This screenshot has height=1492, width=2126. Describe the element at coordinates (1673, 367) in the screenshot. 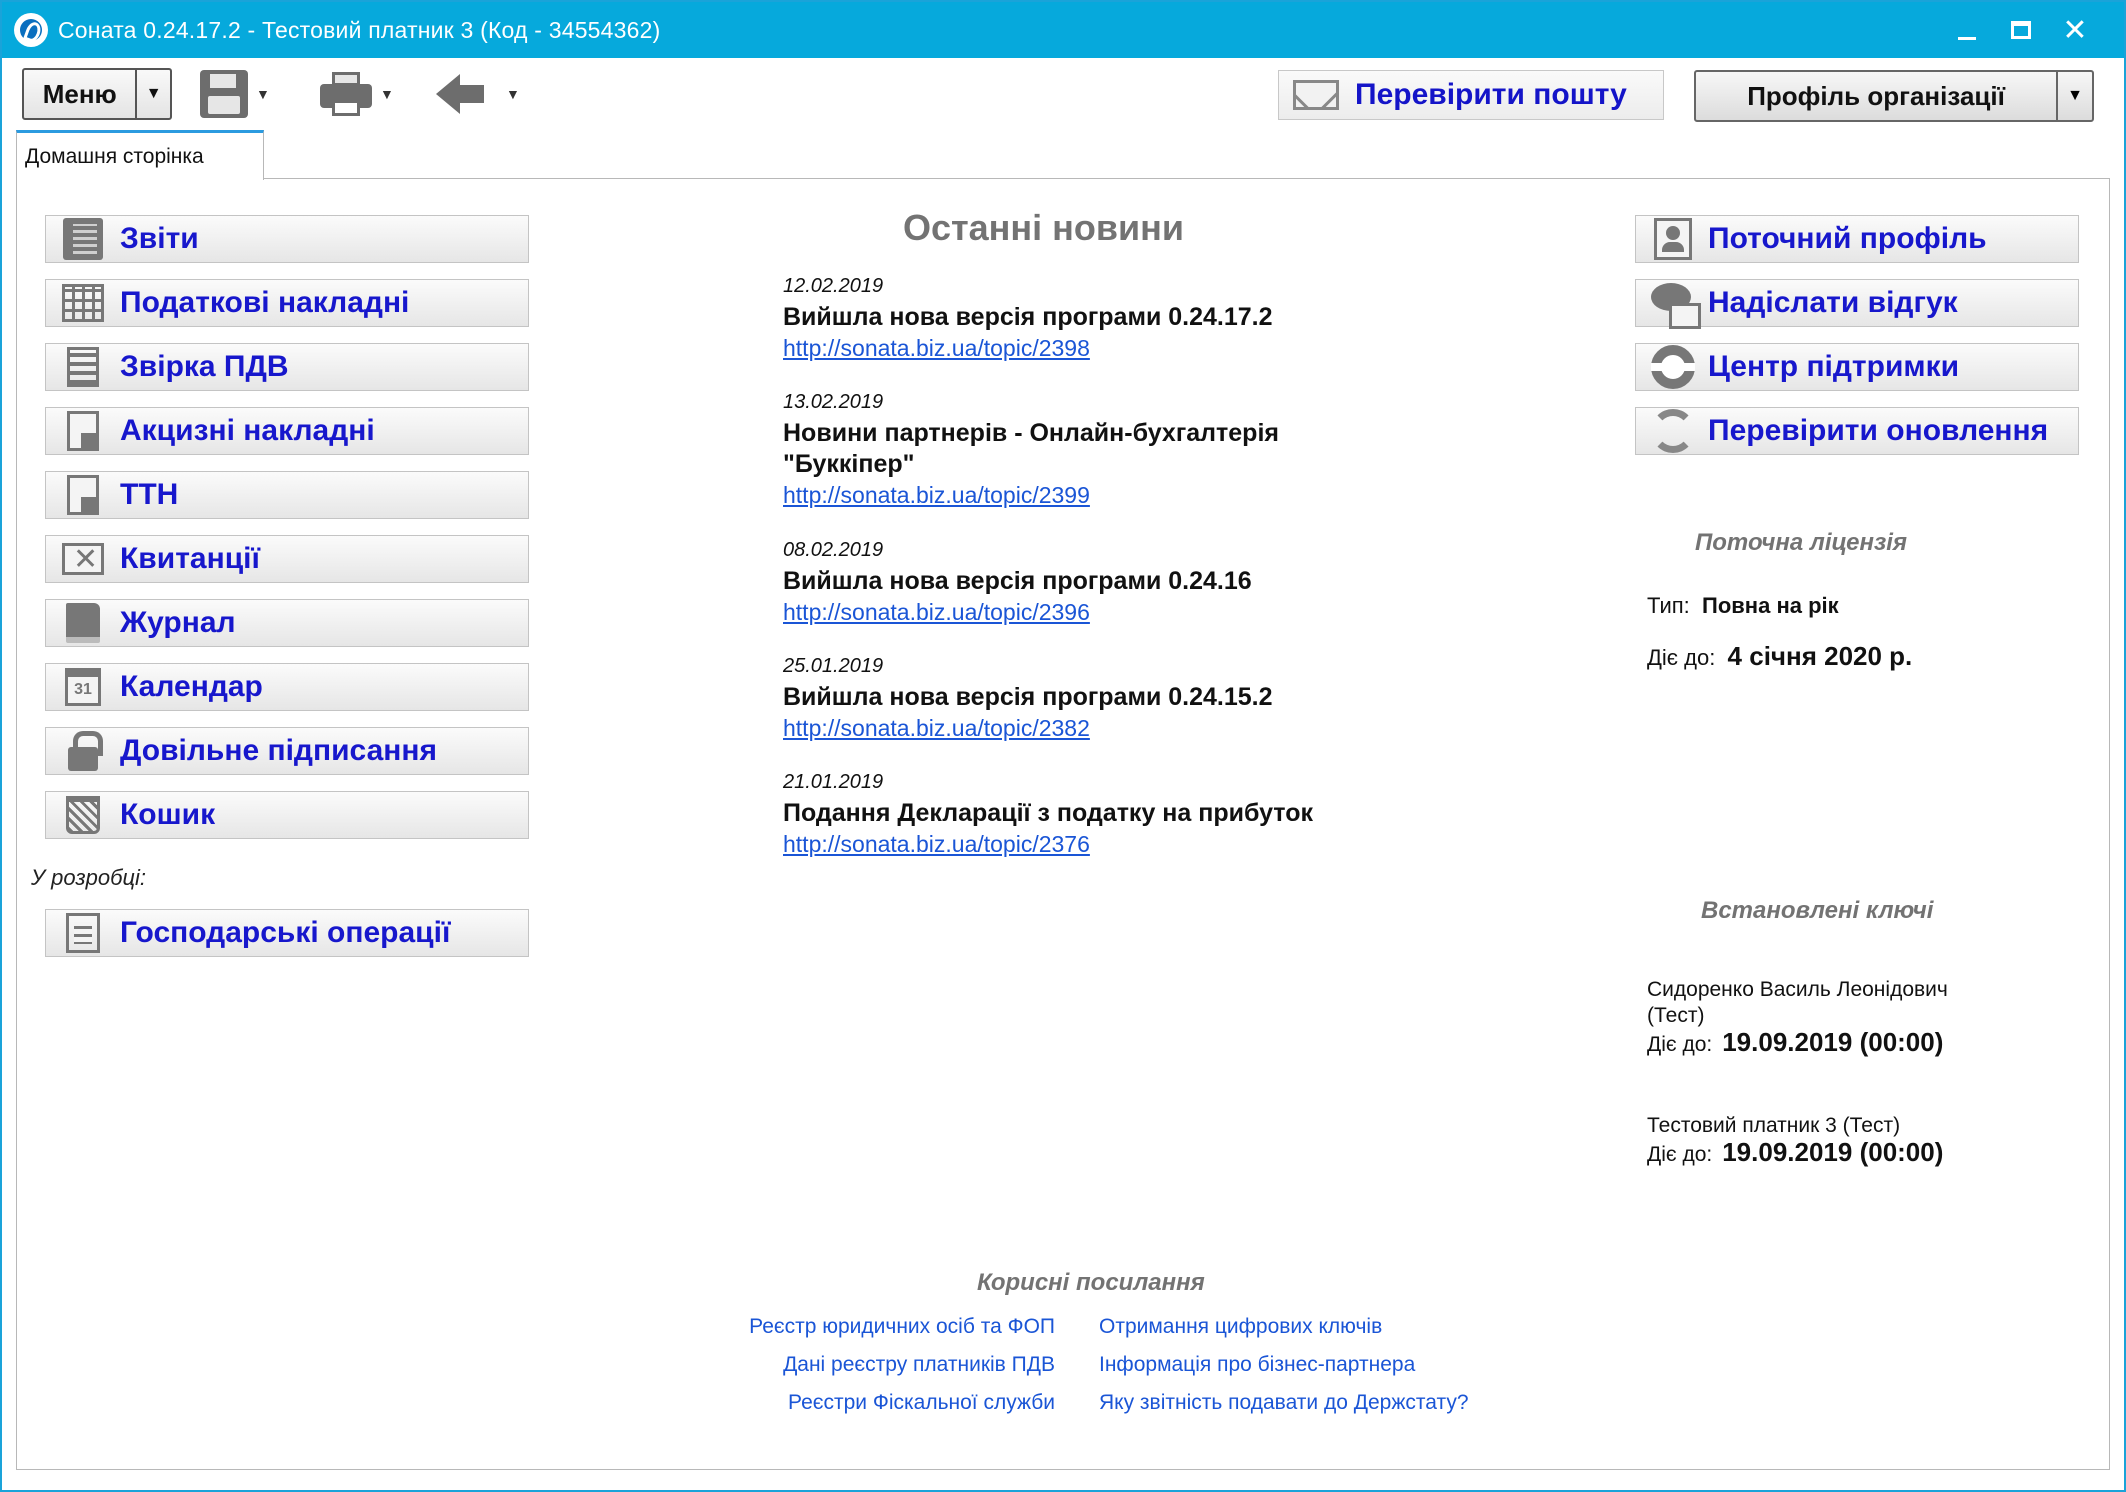

I see `support-icon` at that location.